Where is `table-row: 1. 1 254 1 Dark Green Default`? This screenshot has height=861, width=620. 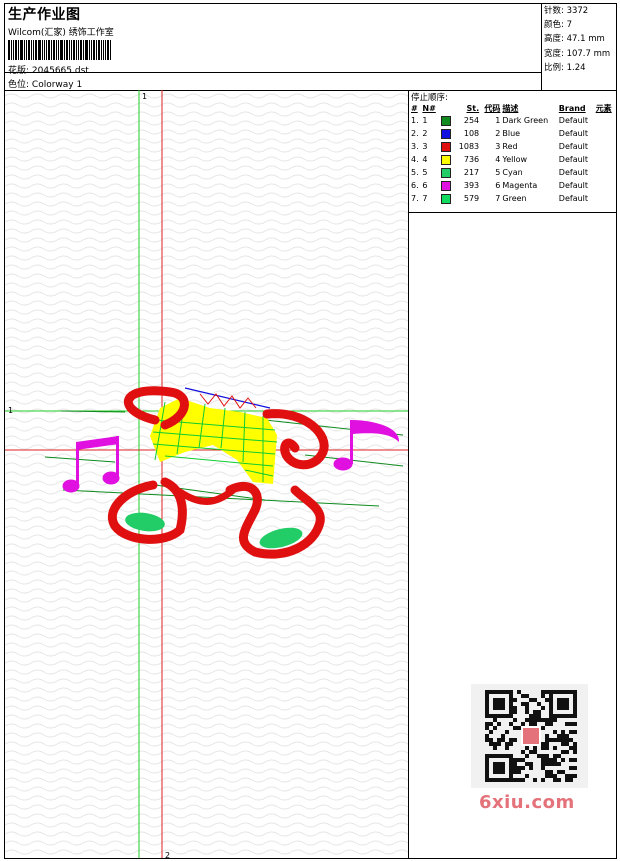
table-row: 1. 1 254 1 Dark Green Default is located at coordinates (513, 120).